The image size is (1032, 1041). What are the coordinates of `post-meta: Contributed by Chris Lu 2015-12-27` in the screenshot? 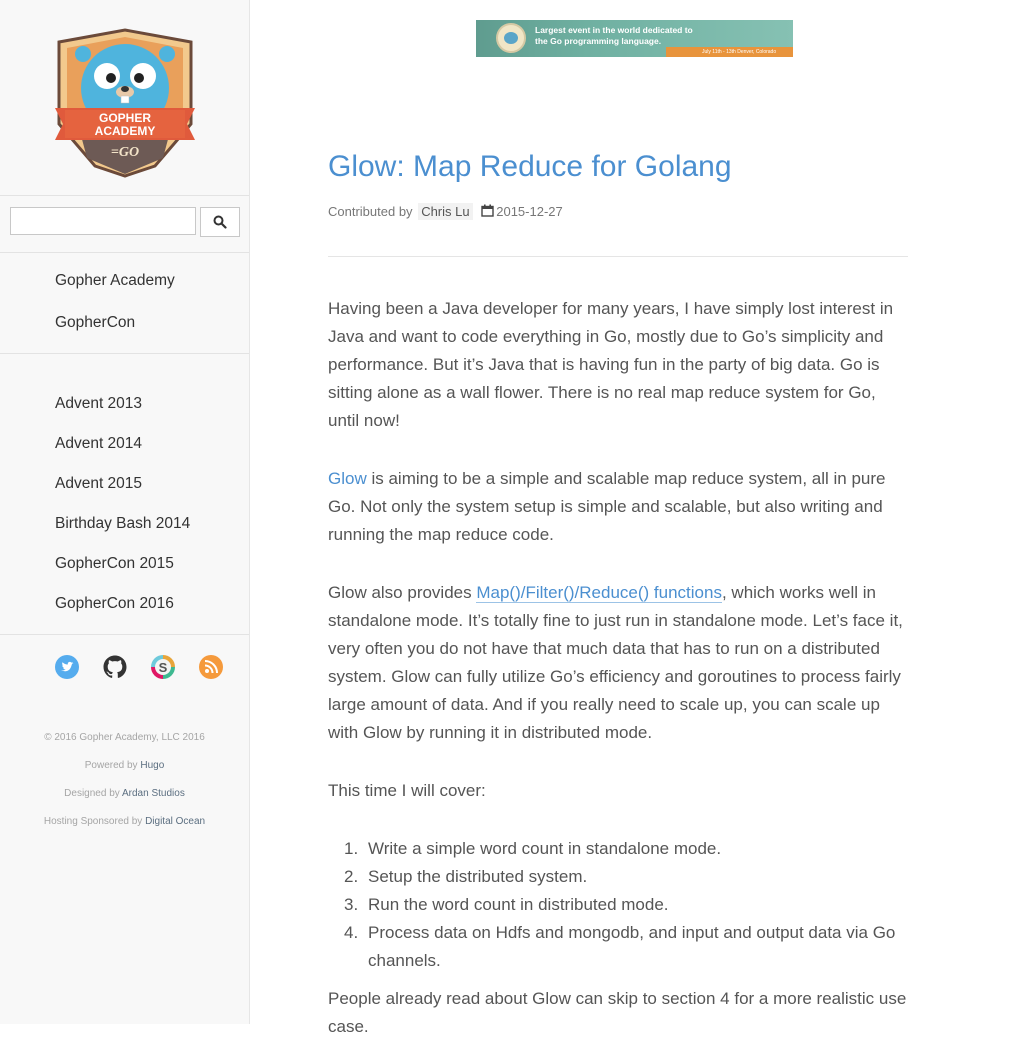 It's located at (445, 211).